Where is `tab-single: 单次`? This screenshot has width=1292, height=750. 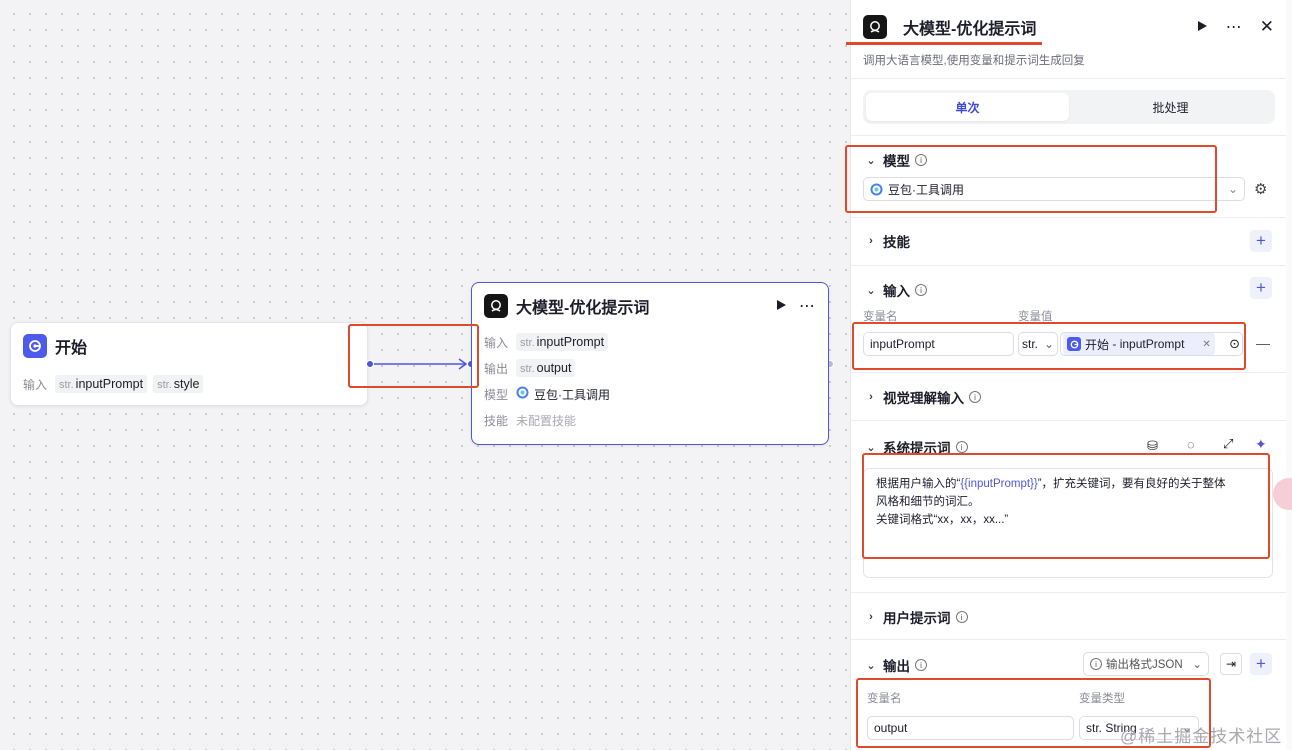 tab-single: 单次 is located at coordinates (967, 107).